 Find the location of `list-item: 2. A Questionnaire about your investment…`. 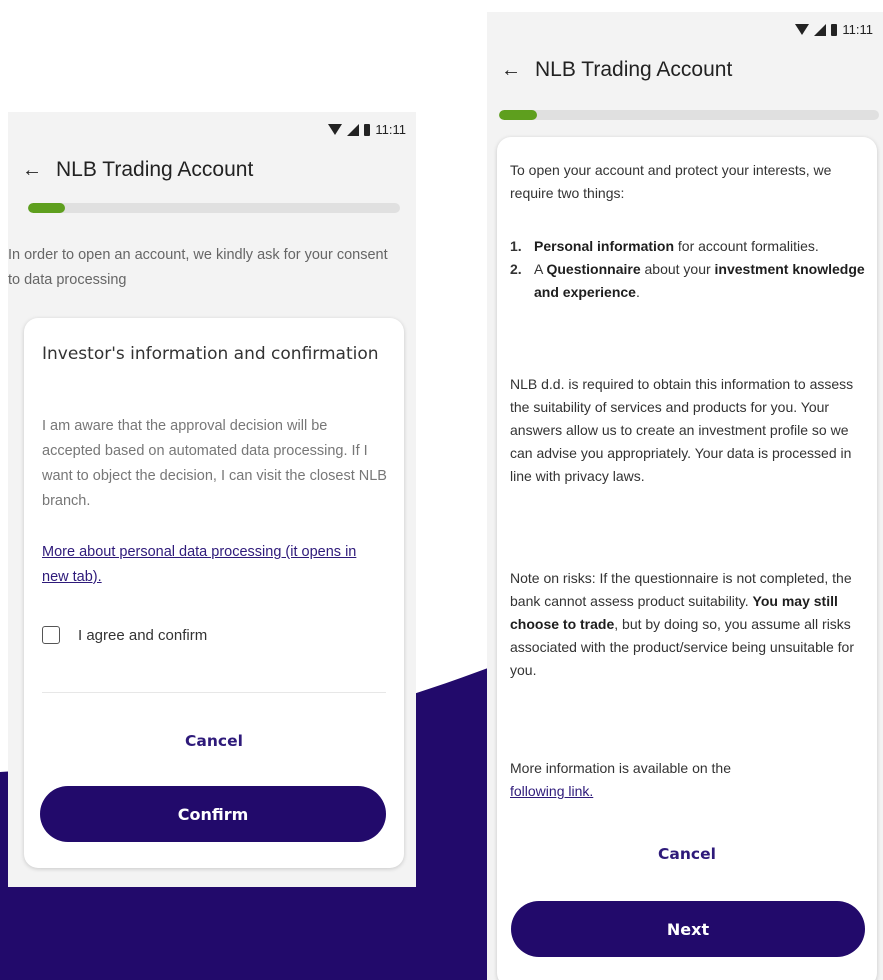

list-item: 2. A Questionnaire about your investment… is located at coordinates (687, 281).